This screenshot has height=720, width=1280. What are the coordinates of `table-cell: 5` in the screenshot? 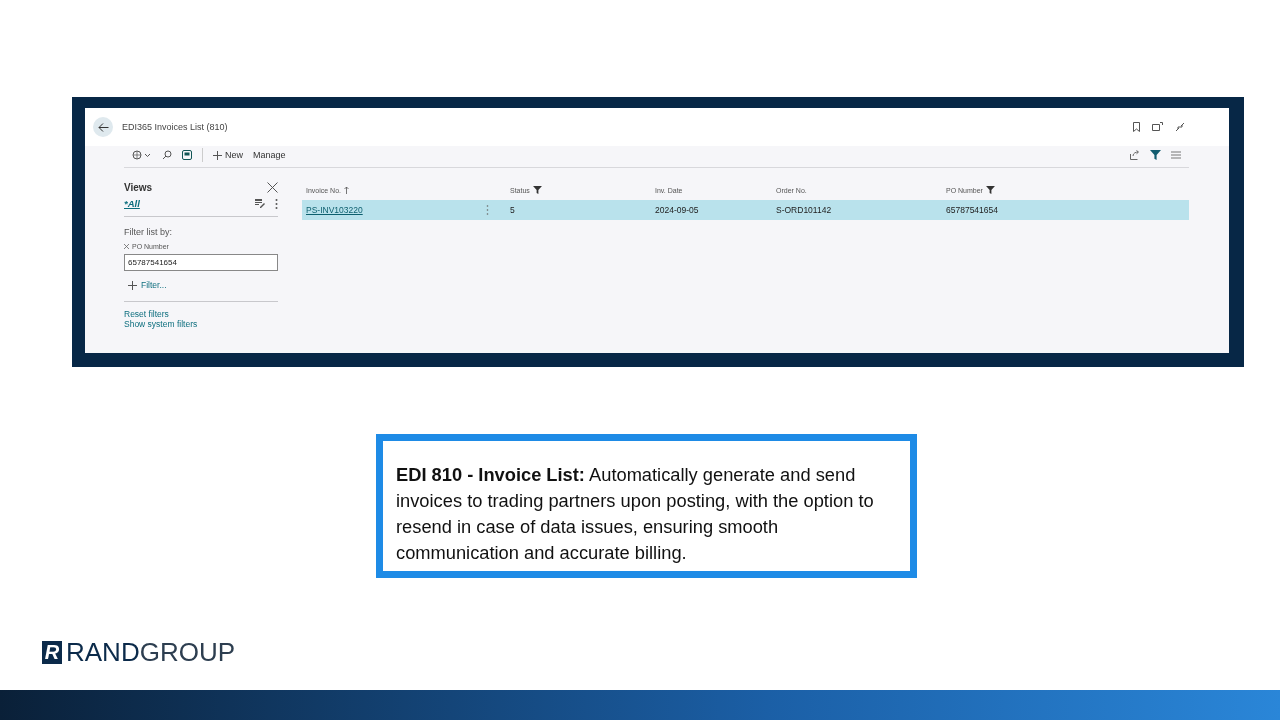 It's located at (578, 210).